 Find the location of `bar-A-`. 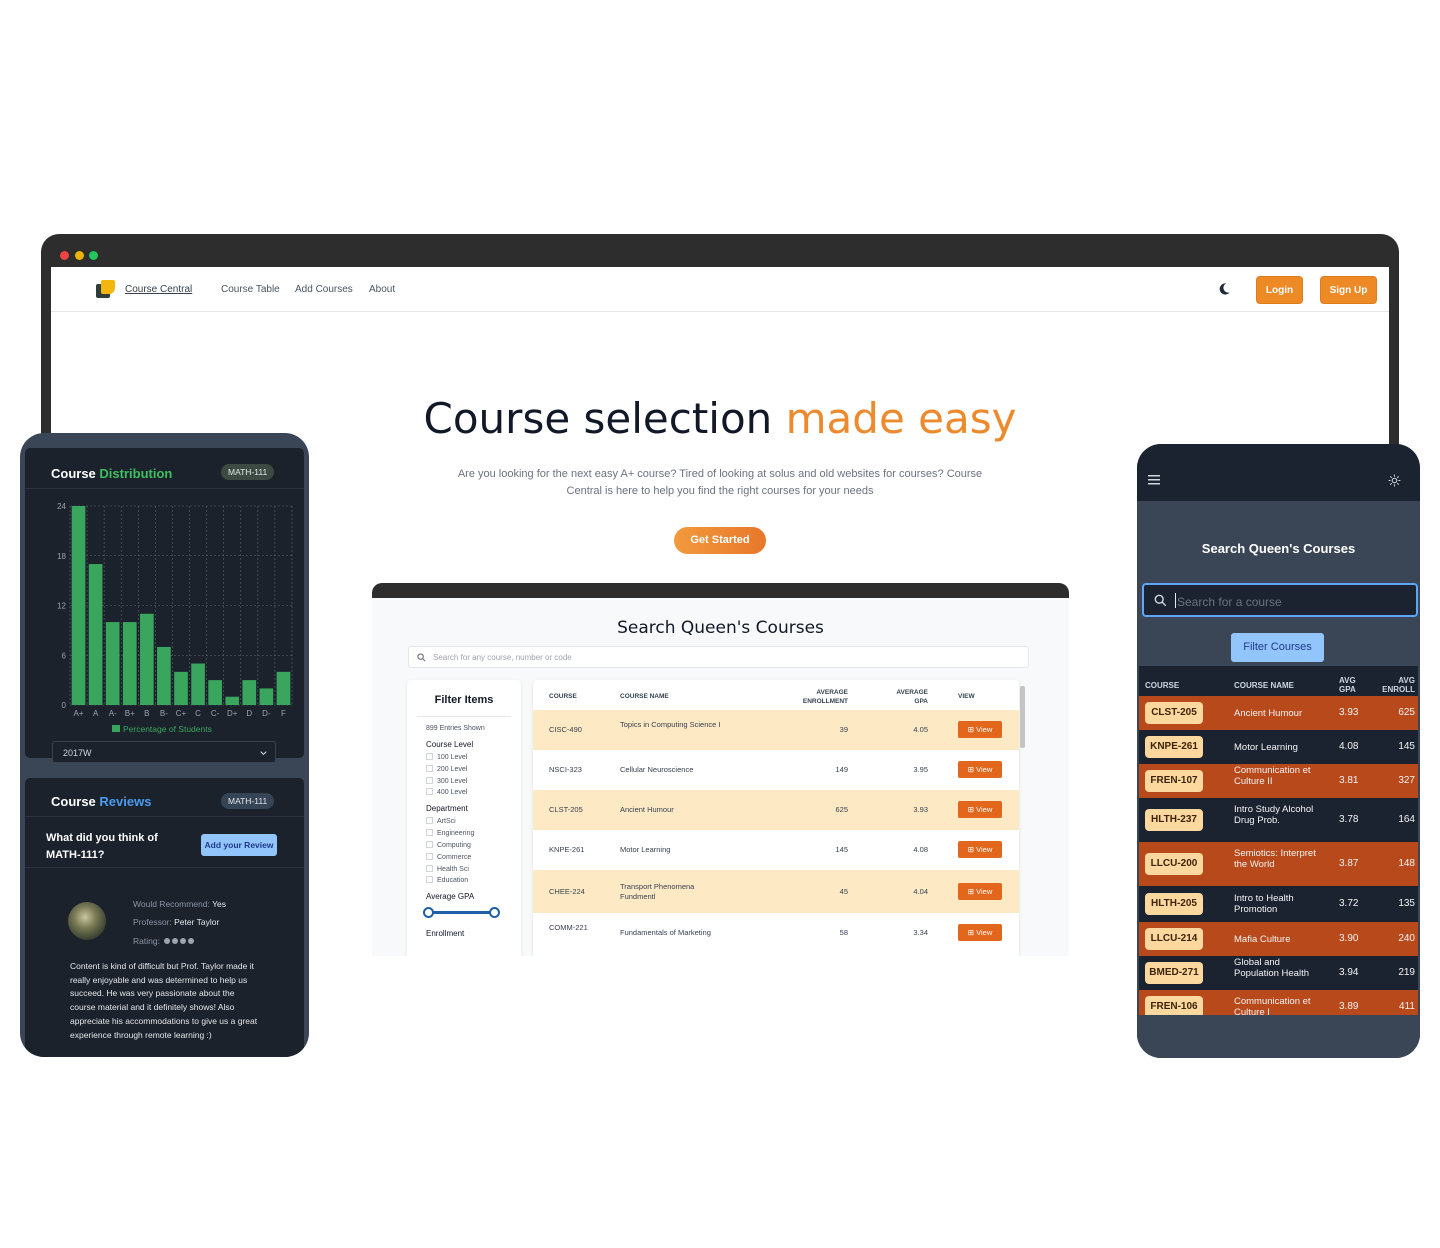

bar-A- is located at coordinates (112, 663).